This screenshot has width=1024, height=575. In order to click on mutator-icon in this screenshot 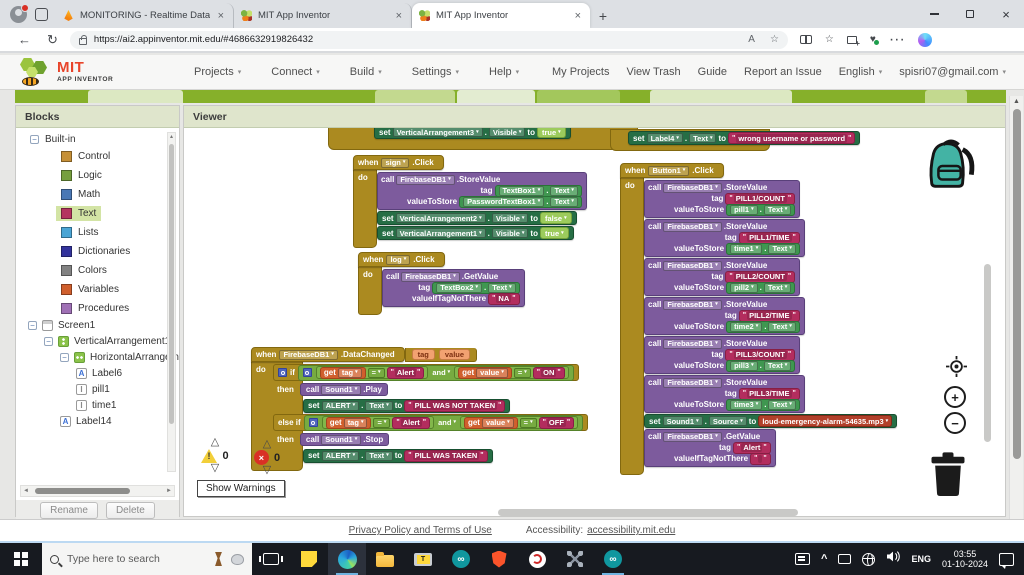, I will do `click(307, 372)`.